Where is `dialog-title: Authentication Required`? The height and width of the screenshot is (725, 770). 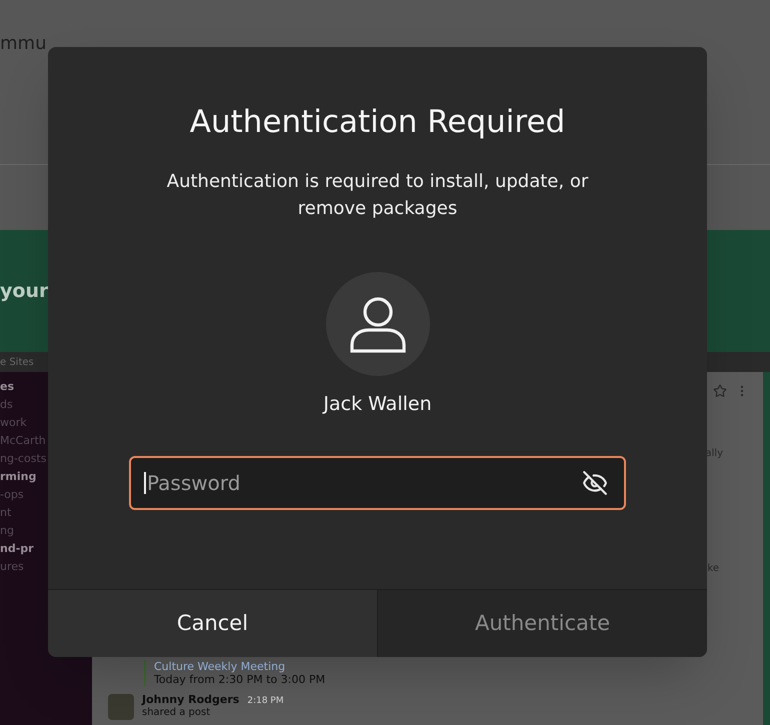 dialog-title: Authentication Required is located at coordinates (378, 122).